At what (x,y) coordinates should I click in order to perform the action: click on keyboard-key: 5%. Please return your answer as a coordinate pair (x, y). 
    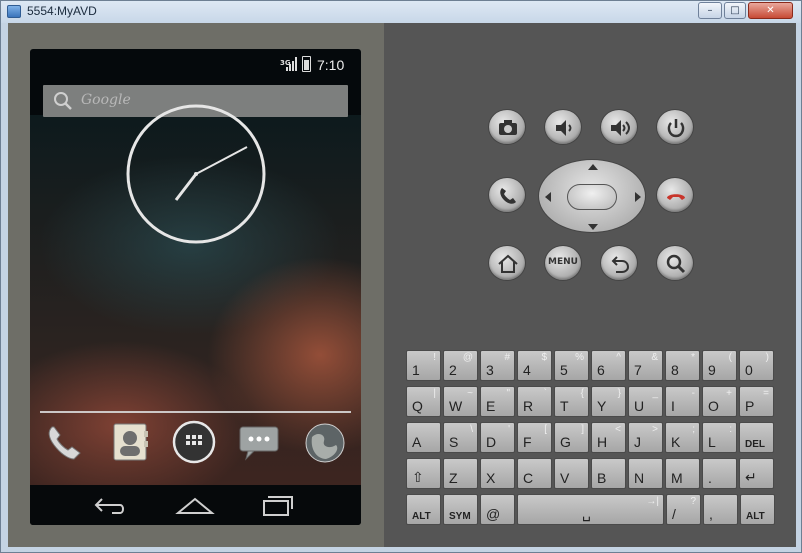
    Looking at the image, I should click on (571, 365).